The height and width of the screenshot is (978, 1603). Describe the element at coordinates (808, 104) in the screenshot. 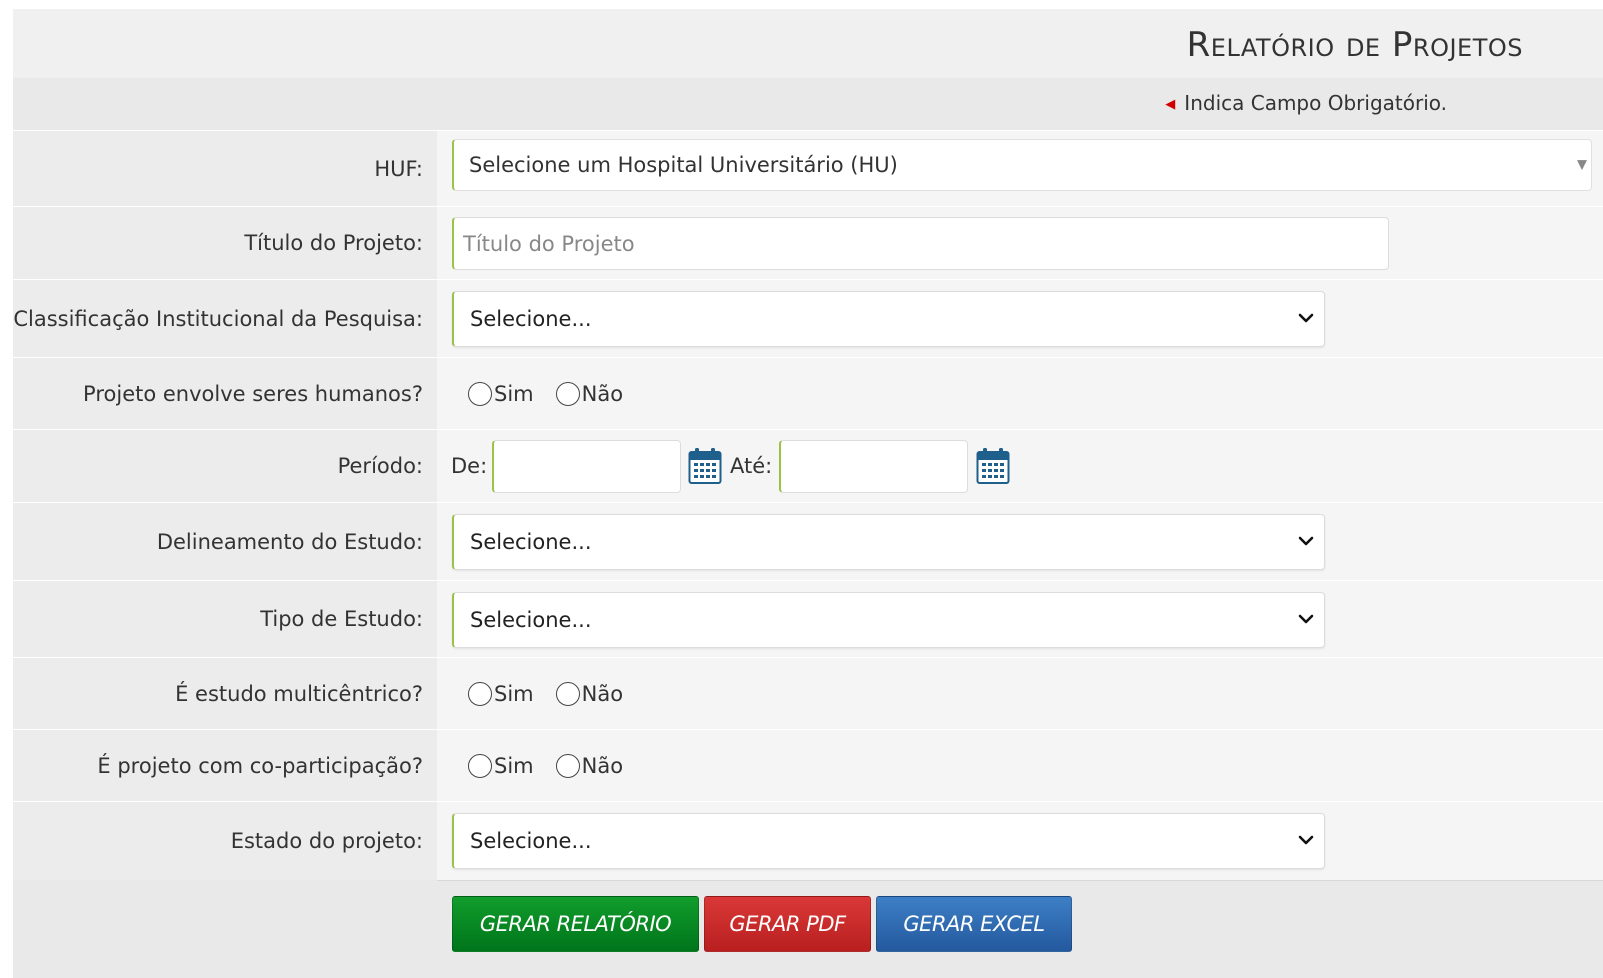

I see `required-note-bar: ◀ Indica Campo Obrigatório.` at that location.